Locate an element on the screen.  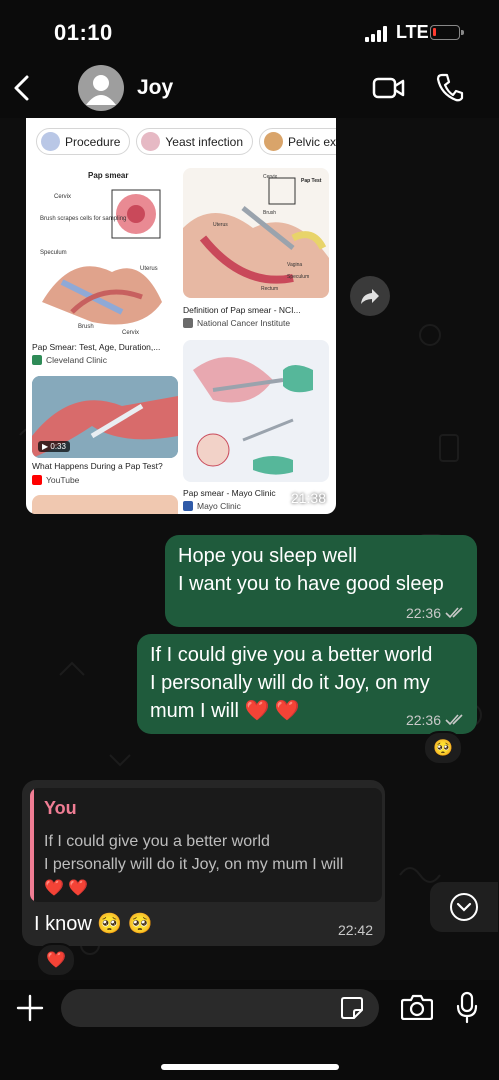
composer-bar is located at coordinates (249, 1030).